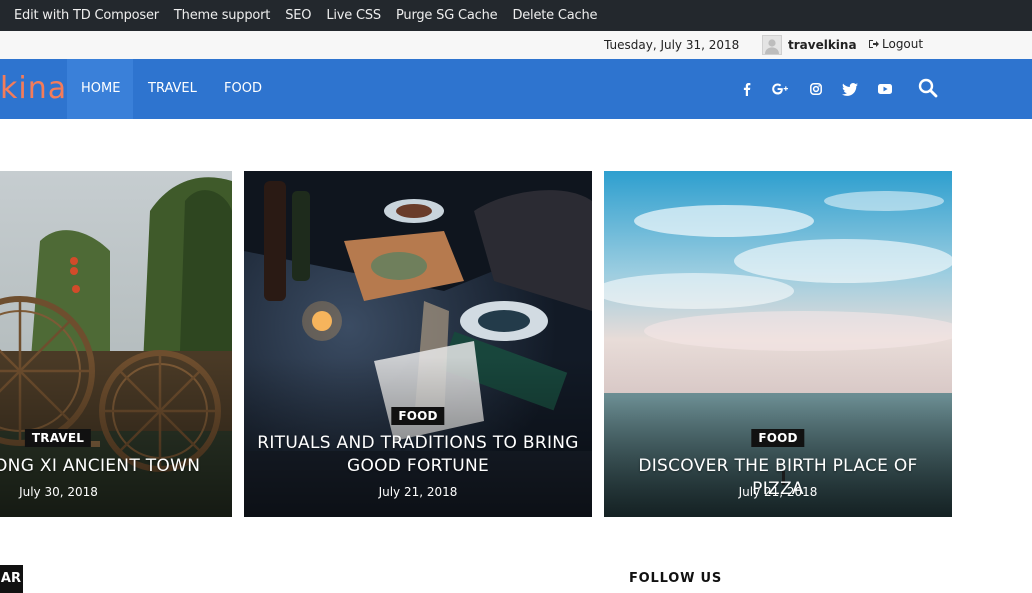  I want to click on current-date: Tuesday, July 31, 2018, so click(672, 45).